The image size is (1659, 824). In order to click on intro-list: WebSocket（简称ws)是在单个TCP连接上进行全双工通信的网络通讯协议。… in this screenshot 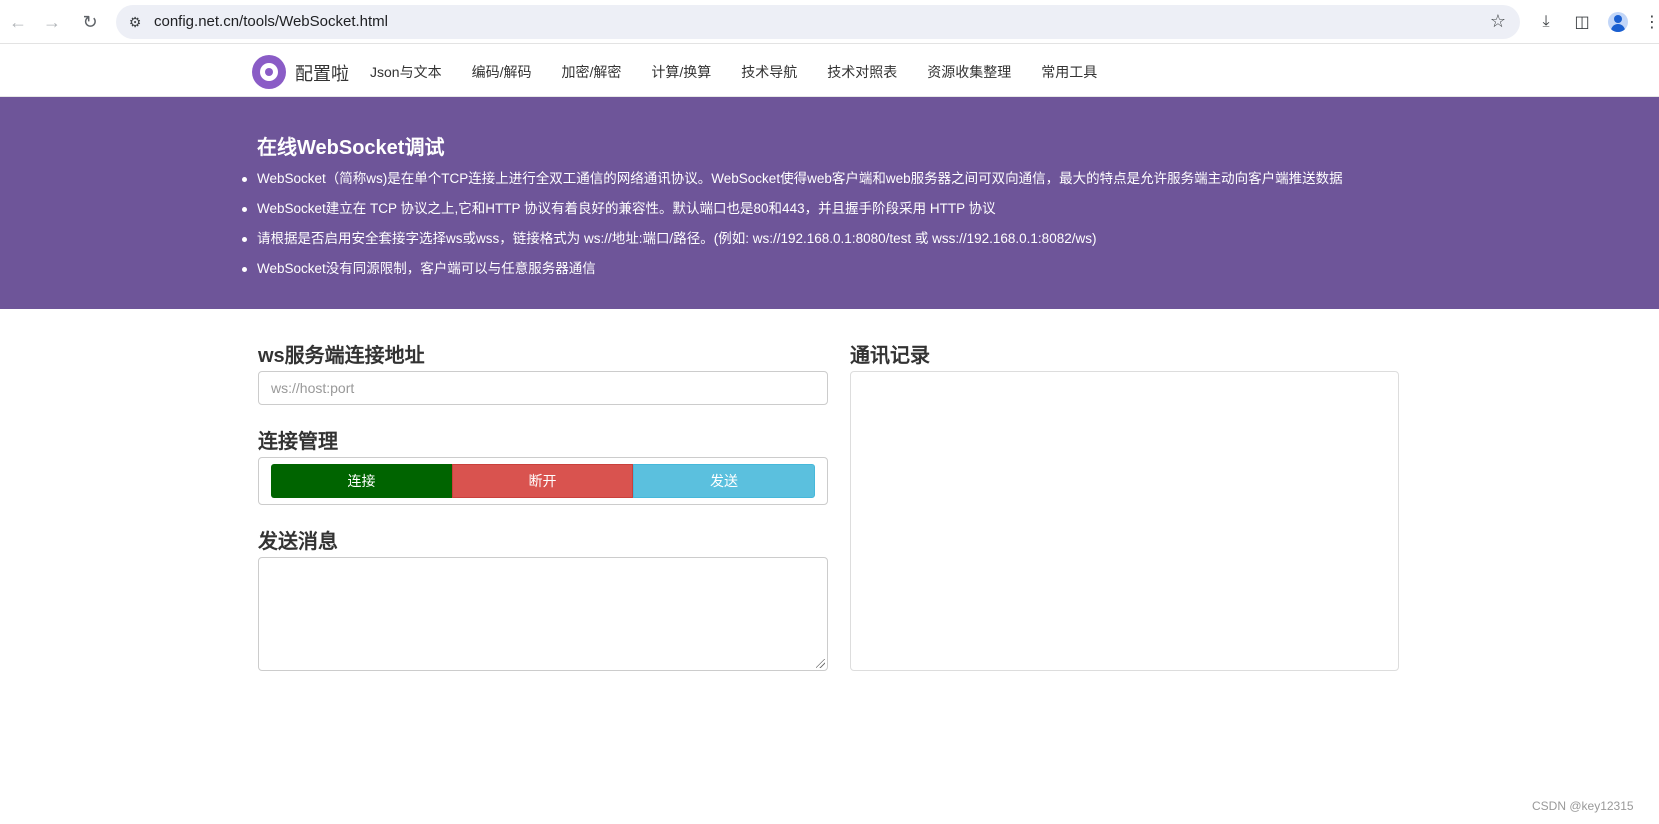, I will do `click(792, 230)`.